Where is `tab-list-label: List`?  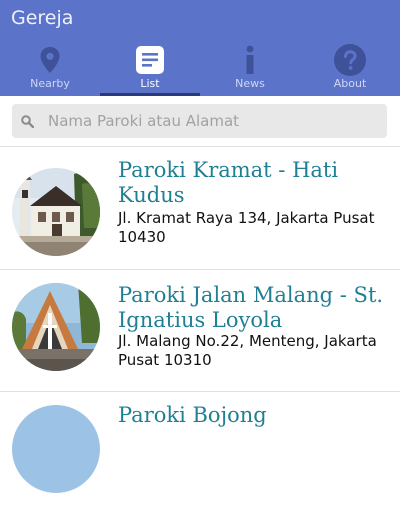 tab-list-label: List is located at coordinates (150, 83).